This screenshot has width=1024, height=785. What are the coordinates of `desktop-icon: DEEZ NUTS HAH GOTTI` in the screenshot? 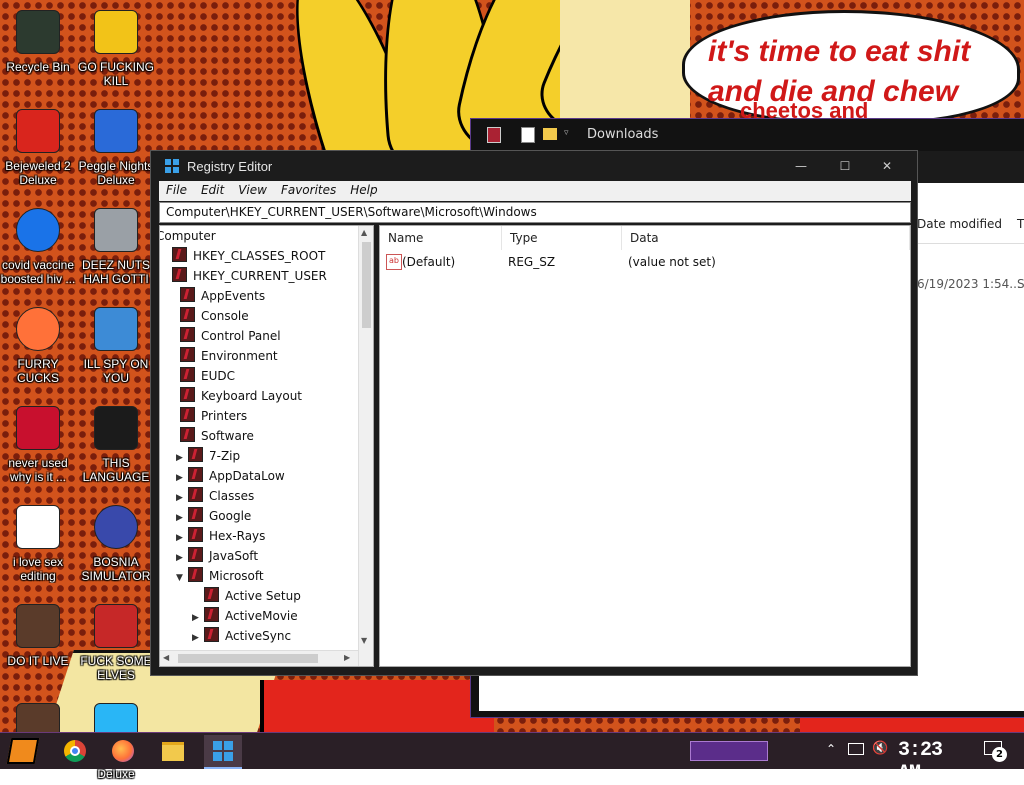 It's located at (116, 246).